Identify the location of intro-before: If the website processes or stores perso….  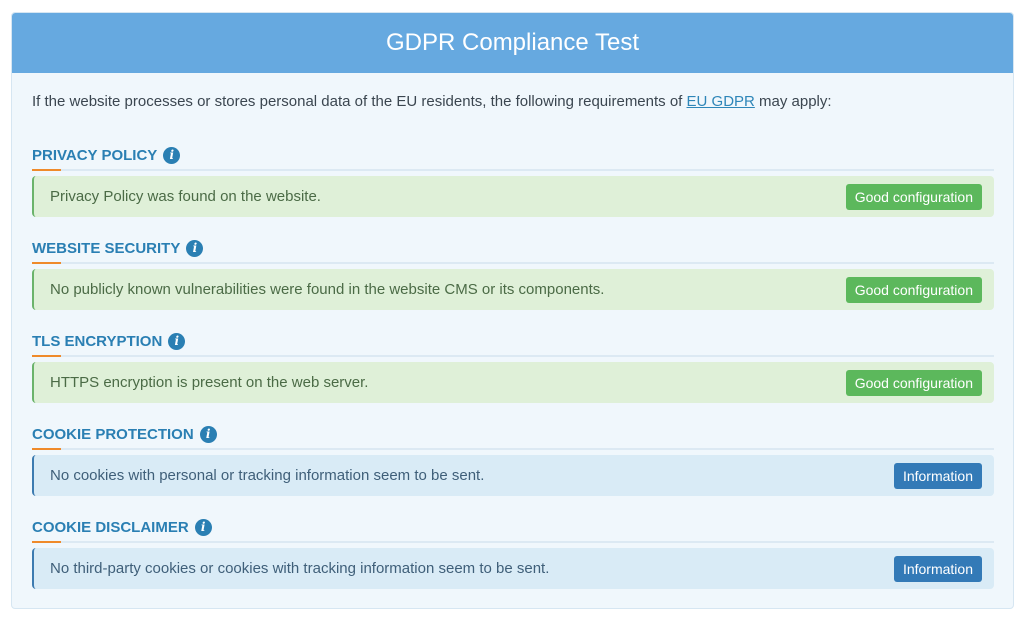
(359, 101).